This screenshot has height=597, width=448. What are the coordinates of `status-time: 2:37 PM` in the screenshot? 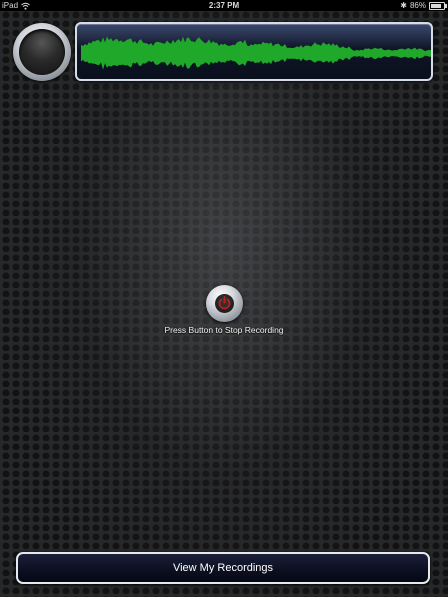 It's located at (224, 5).